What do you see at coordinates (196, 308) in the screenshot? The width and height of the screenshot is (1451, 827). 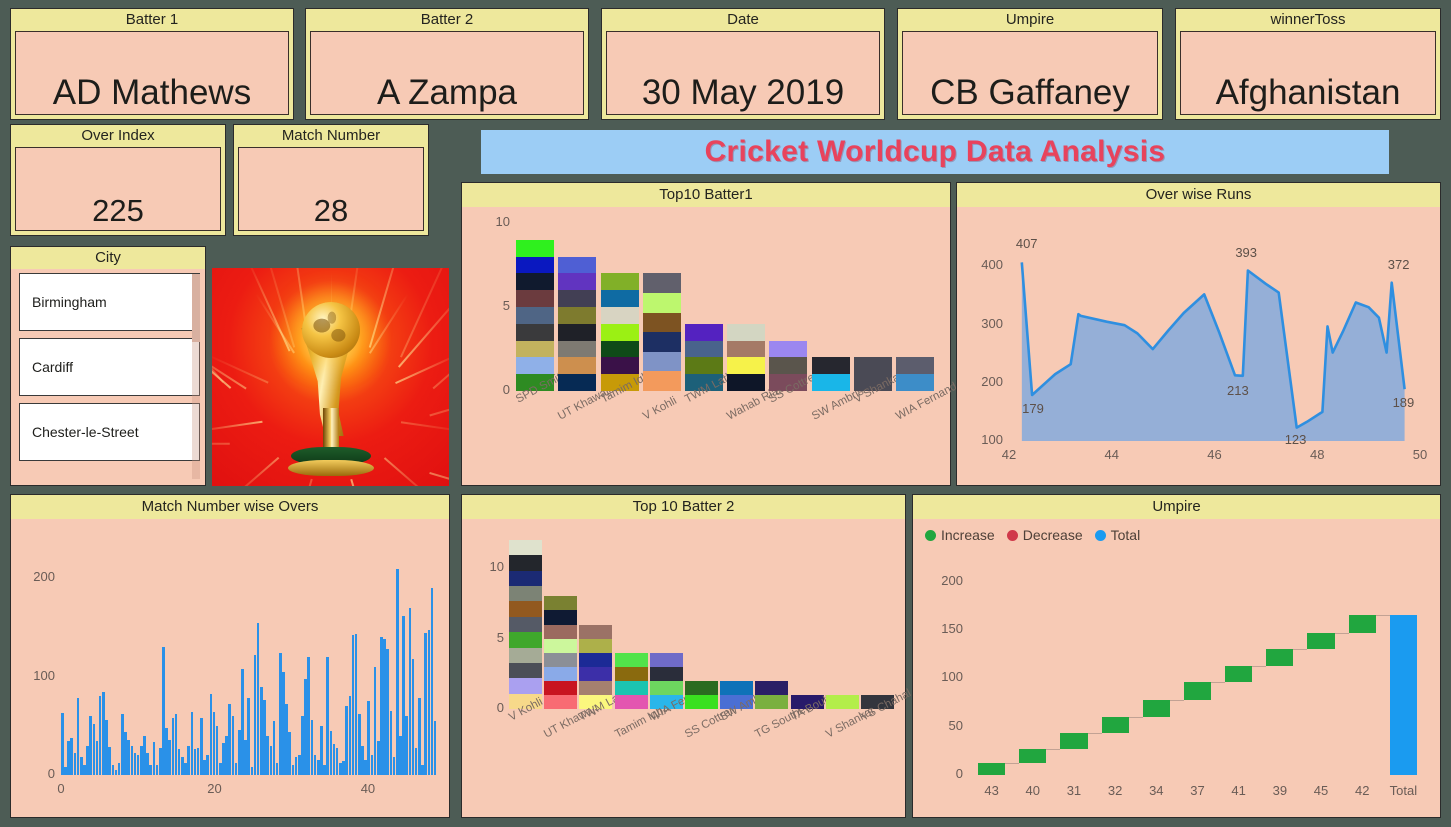 I see `city-scrollbar-thumb` at bounding box center [196, 308].